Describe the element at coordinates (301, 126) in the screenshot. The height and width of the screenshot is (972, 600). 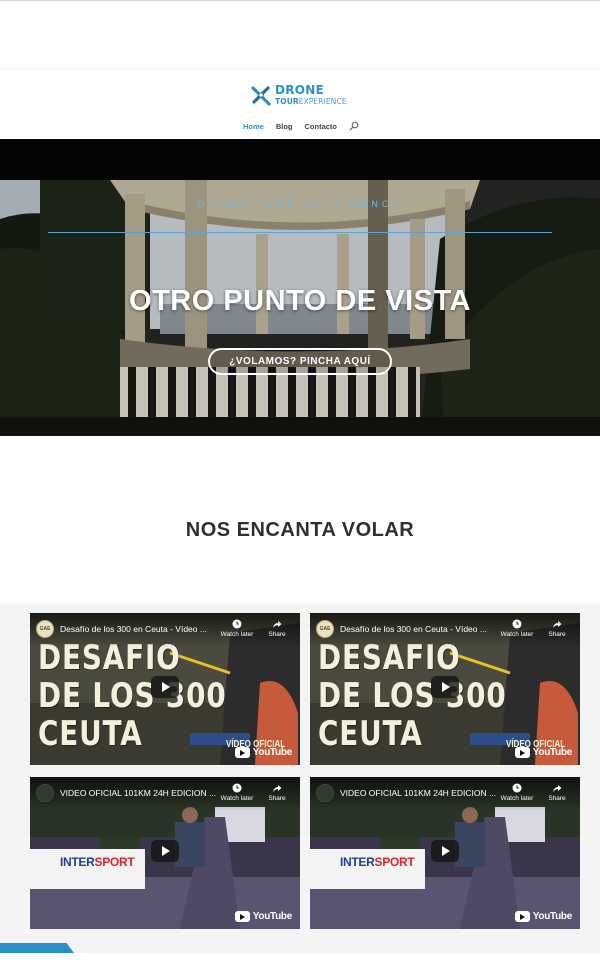
I see `main-nav: Home Blog Contacto` at that location.